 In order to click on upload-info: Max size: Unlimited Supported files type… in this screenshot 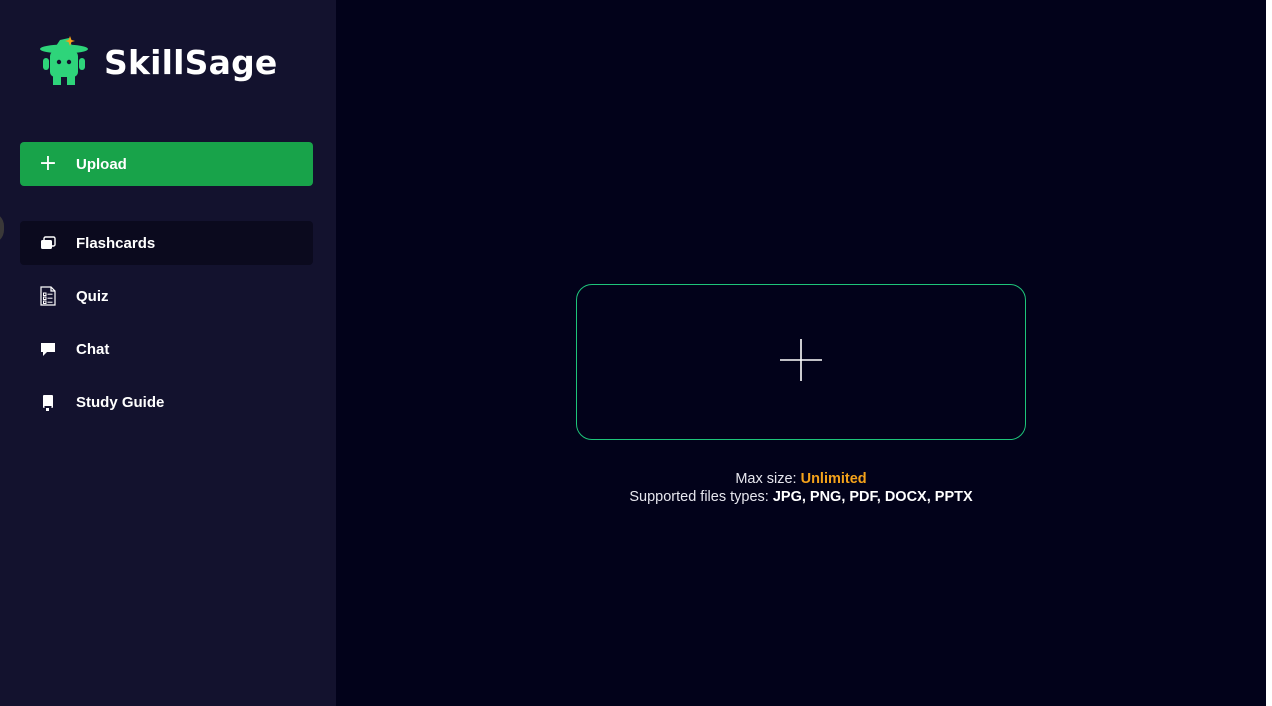, I will do `click(801, 488)`.